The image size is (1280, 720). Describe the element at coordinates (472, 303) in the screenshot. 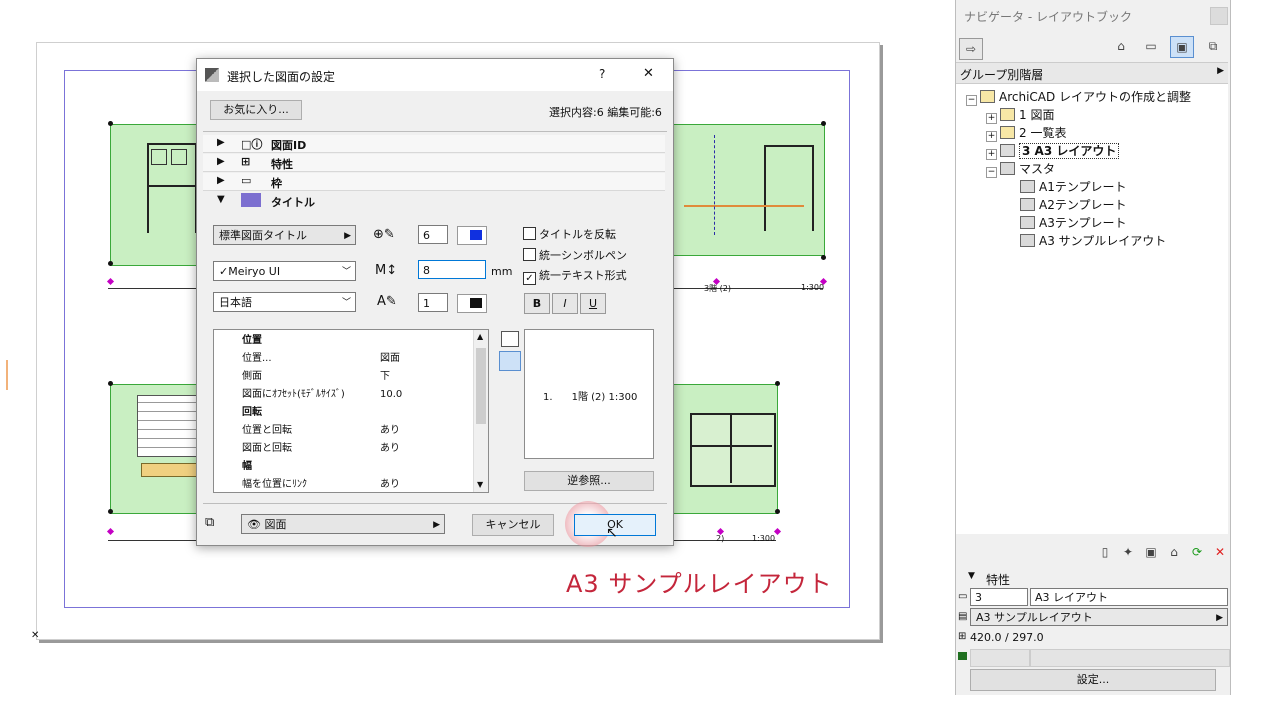

I see `text-pen-color-swatch` at that location.